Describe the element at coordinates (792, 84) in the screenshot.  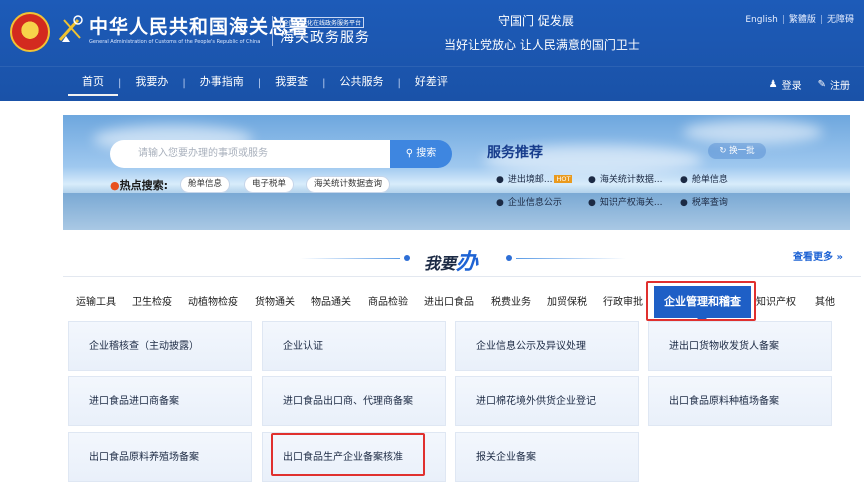
I see `login-link: 登录` at that location.